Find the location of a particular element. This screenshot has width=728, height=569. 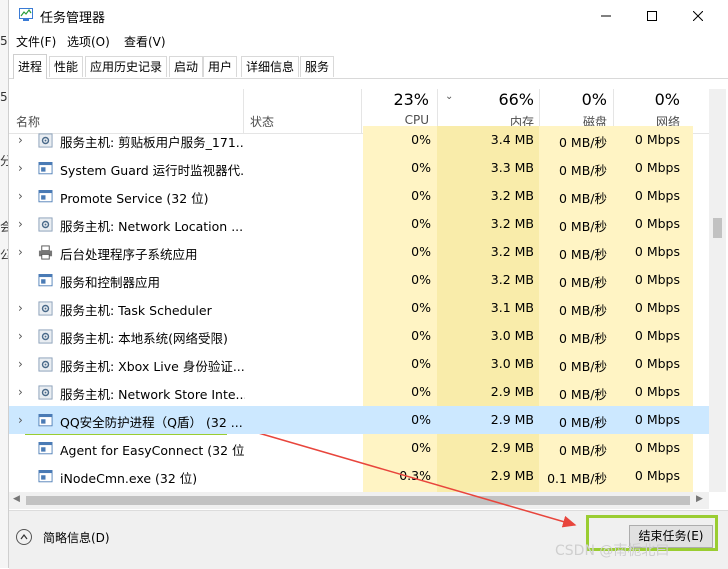

process-memory: 2.9 MB is located at coordinates (512, 419).